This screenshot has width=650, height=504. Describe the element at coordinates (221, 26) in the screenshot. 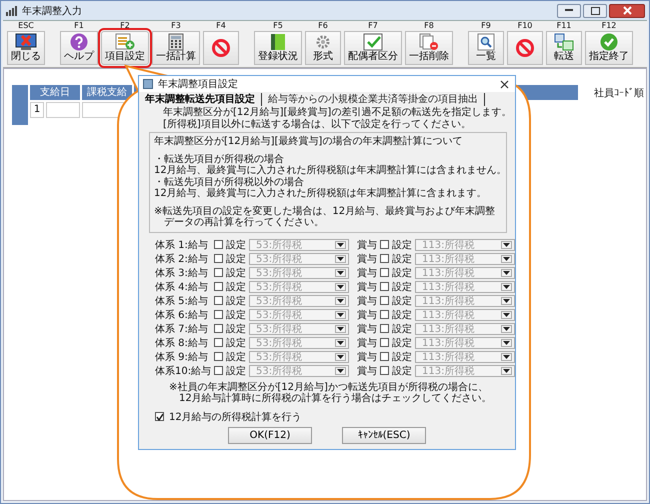

I see `function-key-label: F4` at that location.